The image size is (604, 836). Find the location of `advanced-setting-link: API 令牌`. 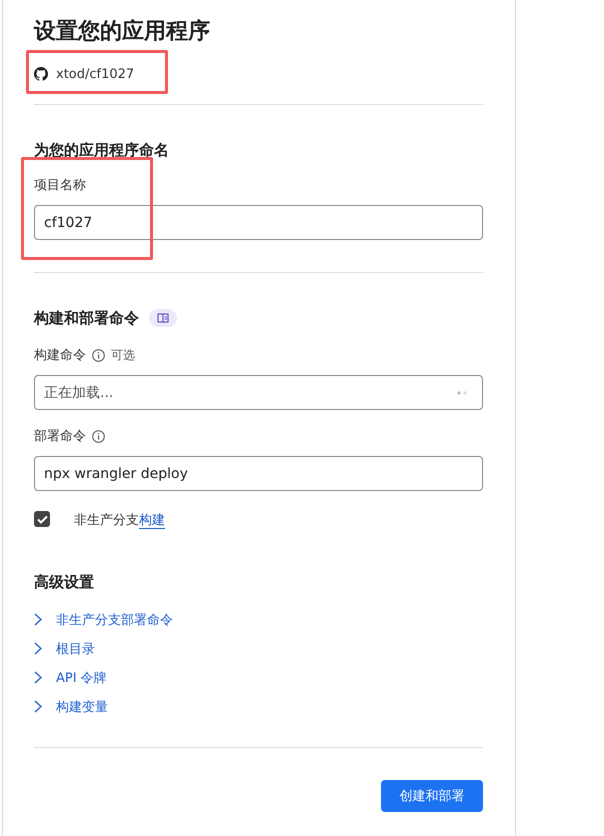

advanced-setting-link: API 令牌 is located at coordinates (81, 677).